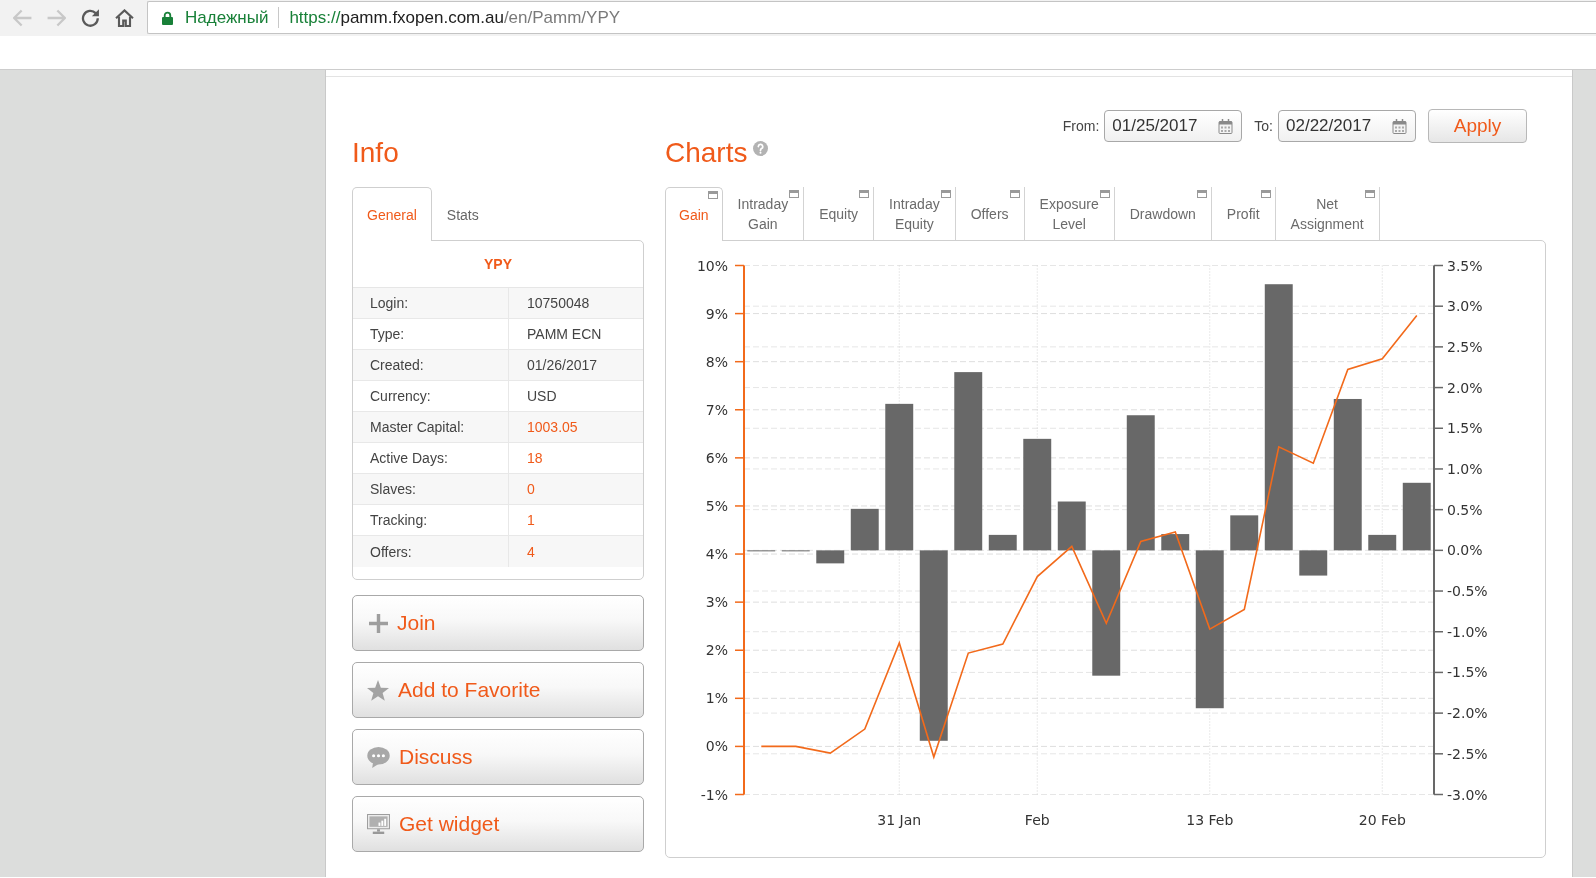  I want to click on field-label: Created:, so click(431, 365).